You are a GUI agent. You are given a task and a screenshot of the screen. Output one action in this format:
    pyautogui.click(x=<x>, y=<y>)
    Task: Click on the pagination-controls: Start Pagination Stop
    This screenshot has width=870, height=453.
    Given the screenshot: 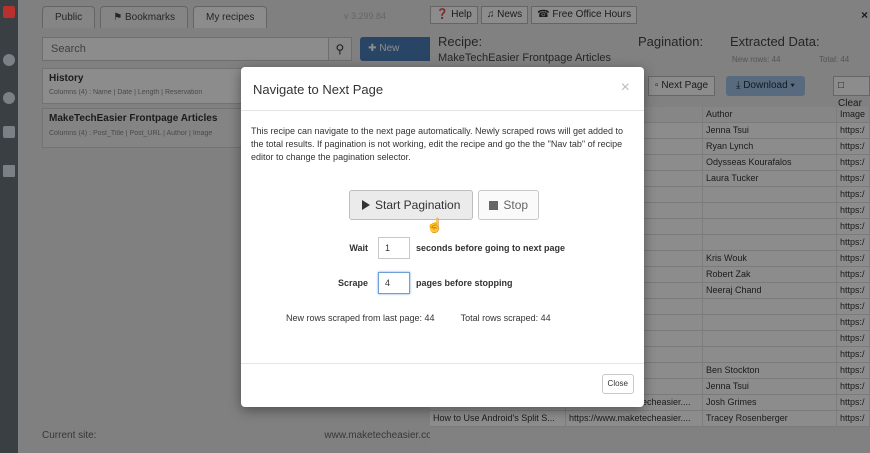 What is the action you would take?
    pyautogui.click(x=444, y=205)
    